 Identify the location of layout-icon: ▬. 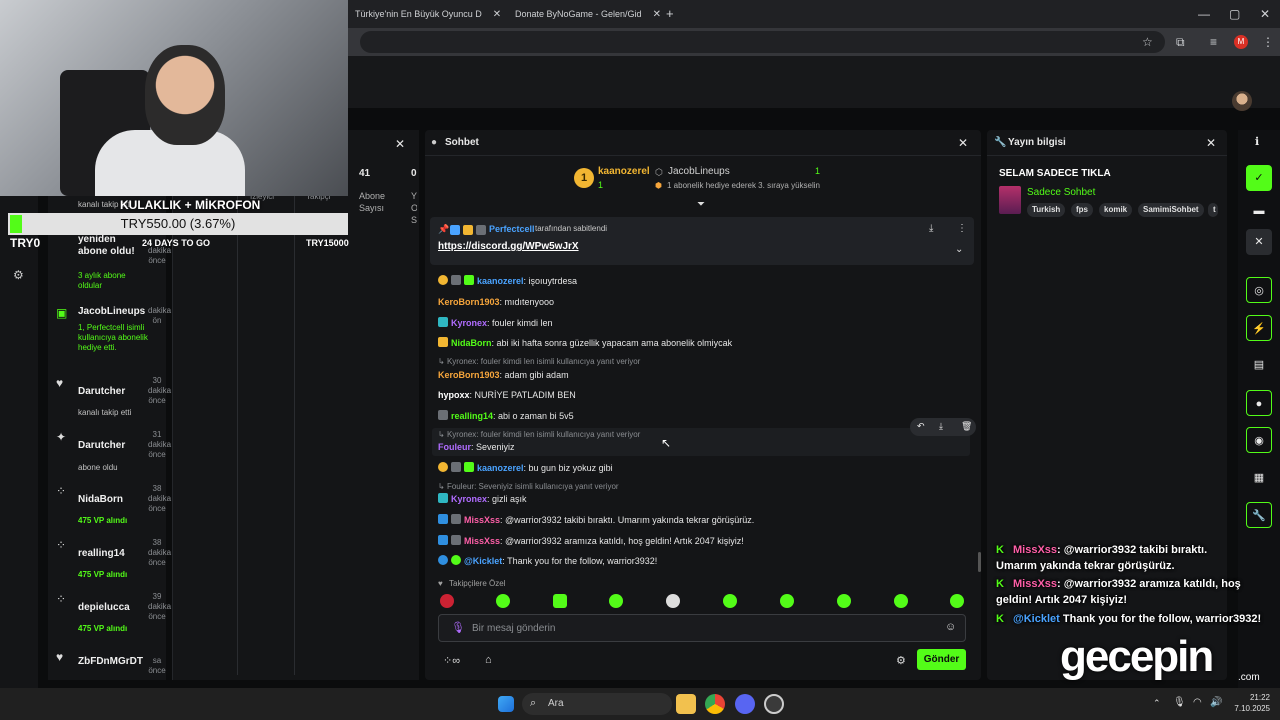
(1259, 211).